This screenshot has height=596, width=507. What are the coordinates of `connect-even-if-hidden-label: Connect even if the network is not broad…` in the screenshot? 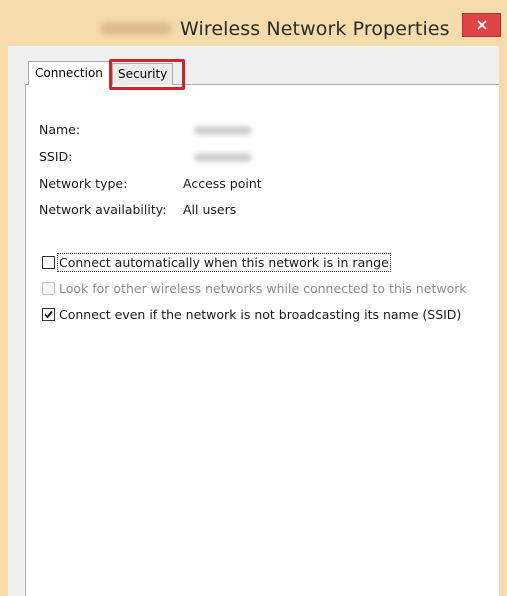 It's located at (260, 314).